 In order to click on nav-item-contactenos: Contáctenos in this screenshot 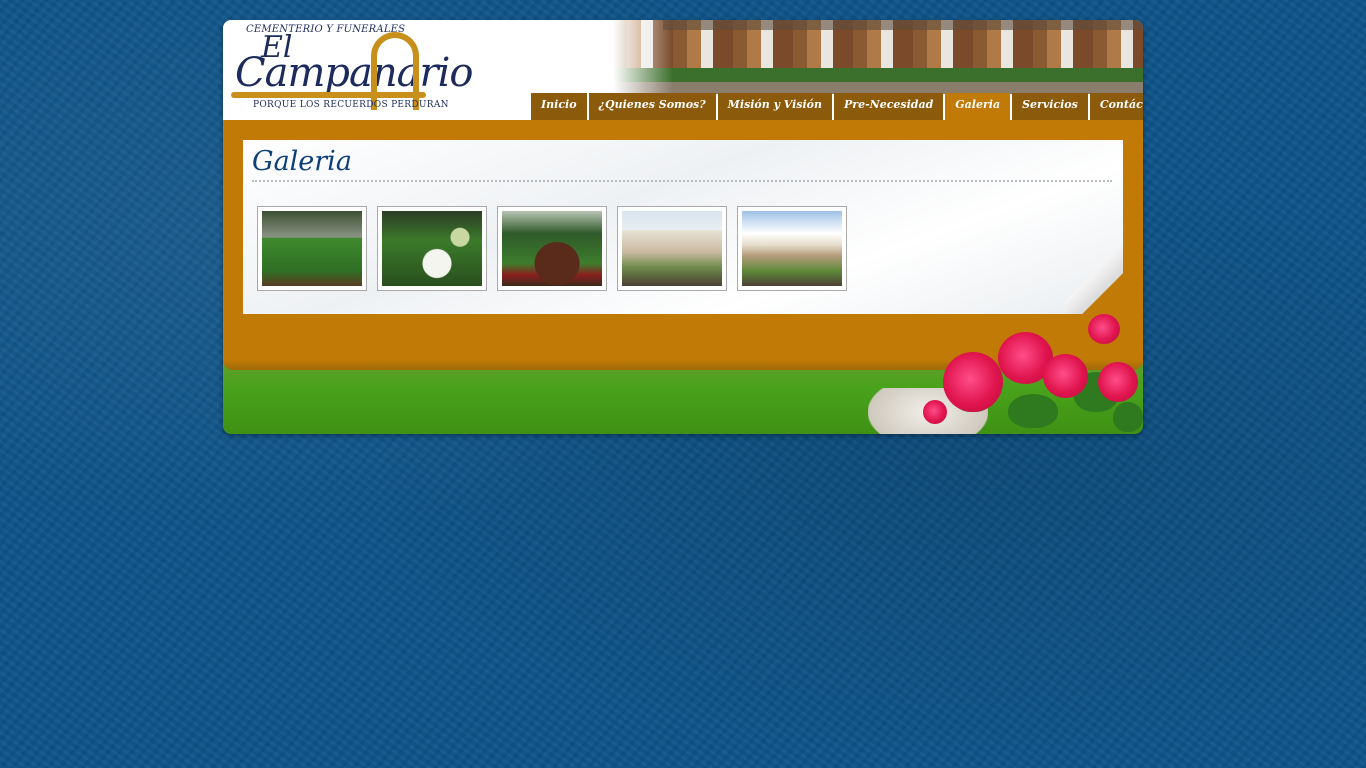, I will do `click(1116, 106)`.